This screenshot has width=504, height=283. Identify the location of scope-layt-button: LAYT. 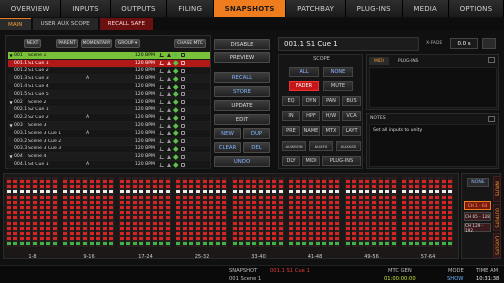
(351, 131).